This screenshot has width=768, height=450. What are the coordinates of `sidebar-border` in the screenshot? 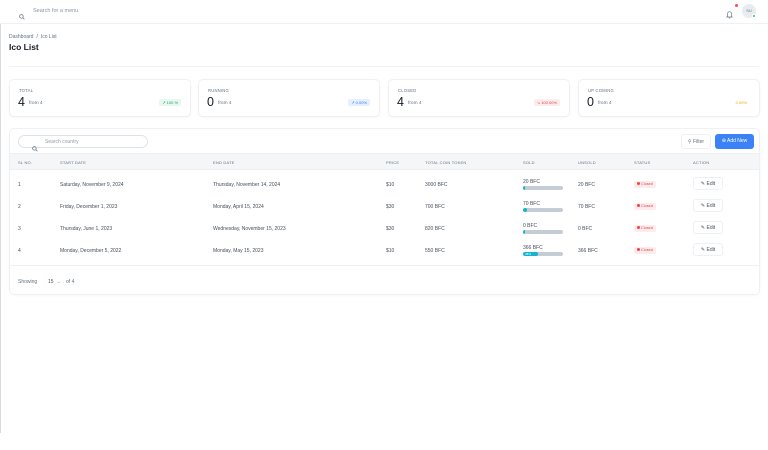 It's located at (0, 226).